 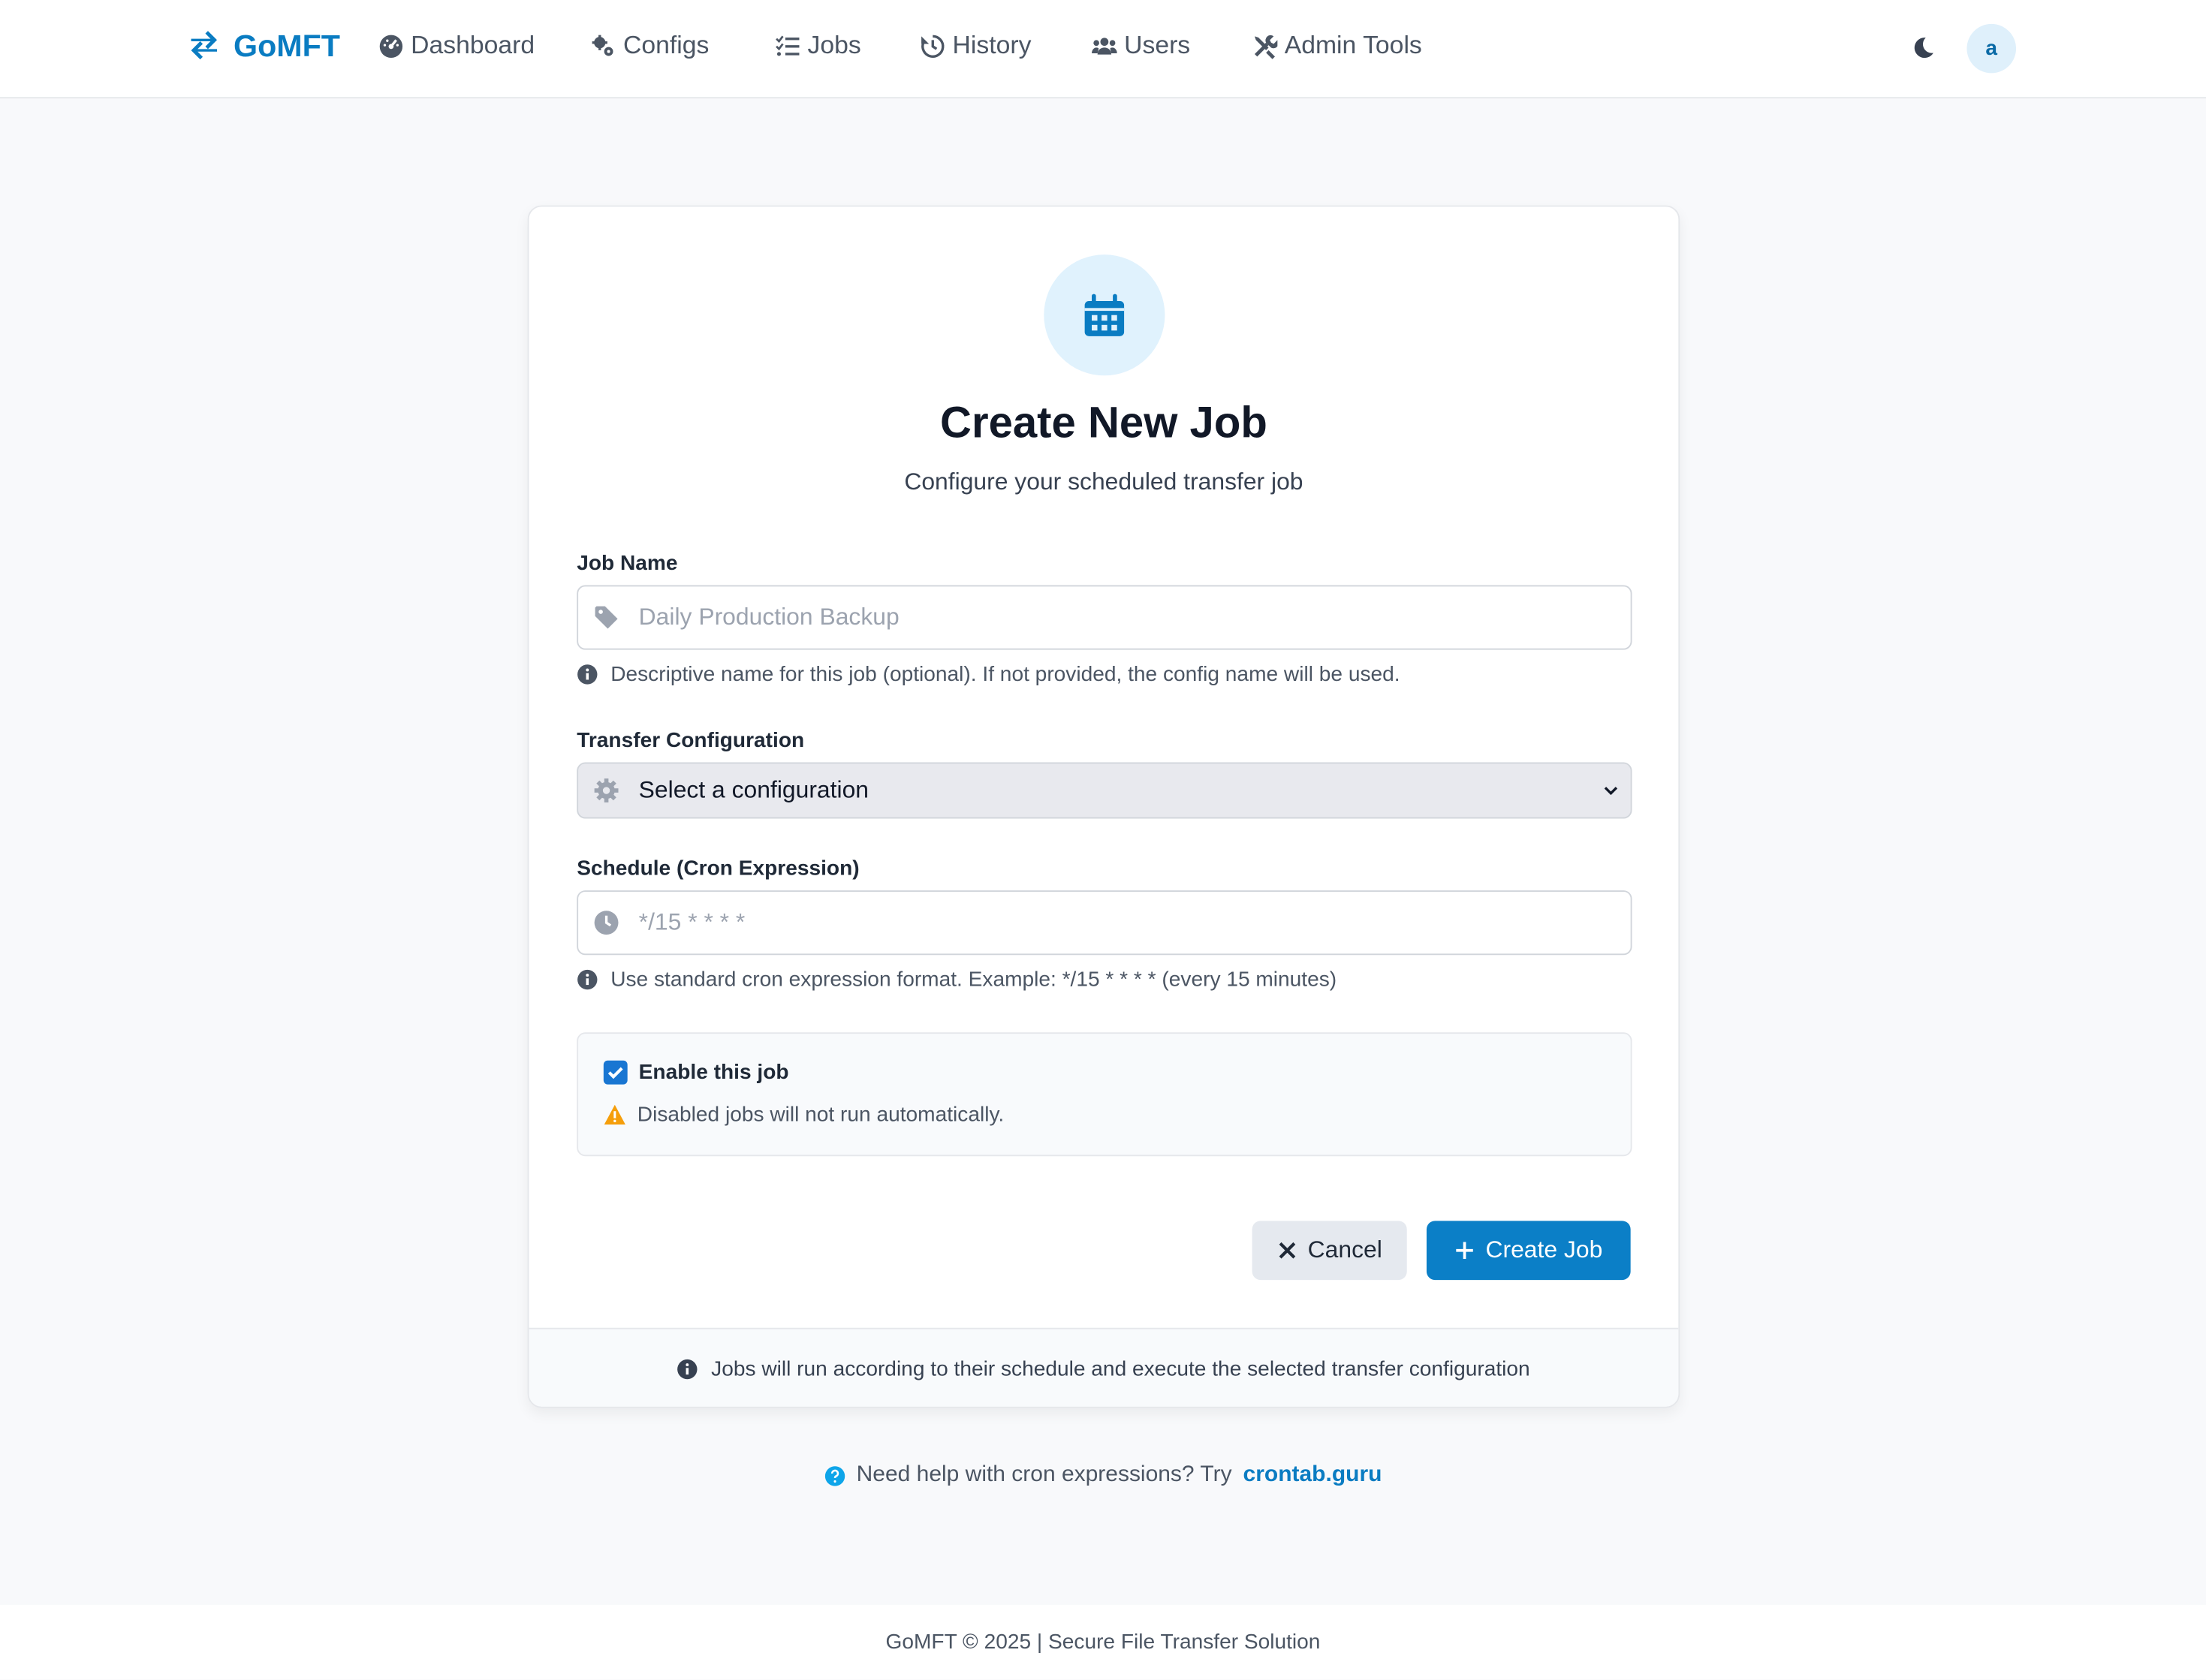 I want to click on nav-admin-tools: Admin Tools, so click(x=1337, y=45).